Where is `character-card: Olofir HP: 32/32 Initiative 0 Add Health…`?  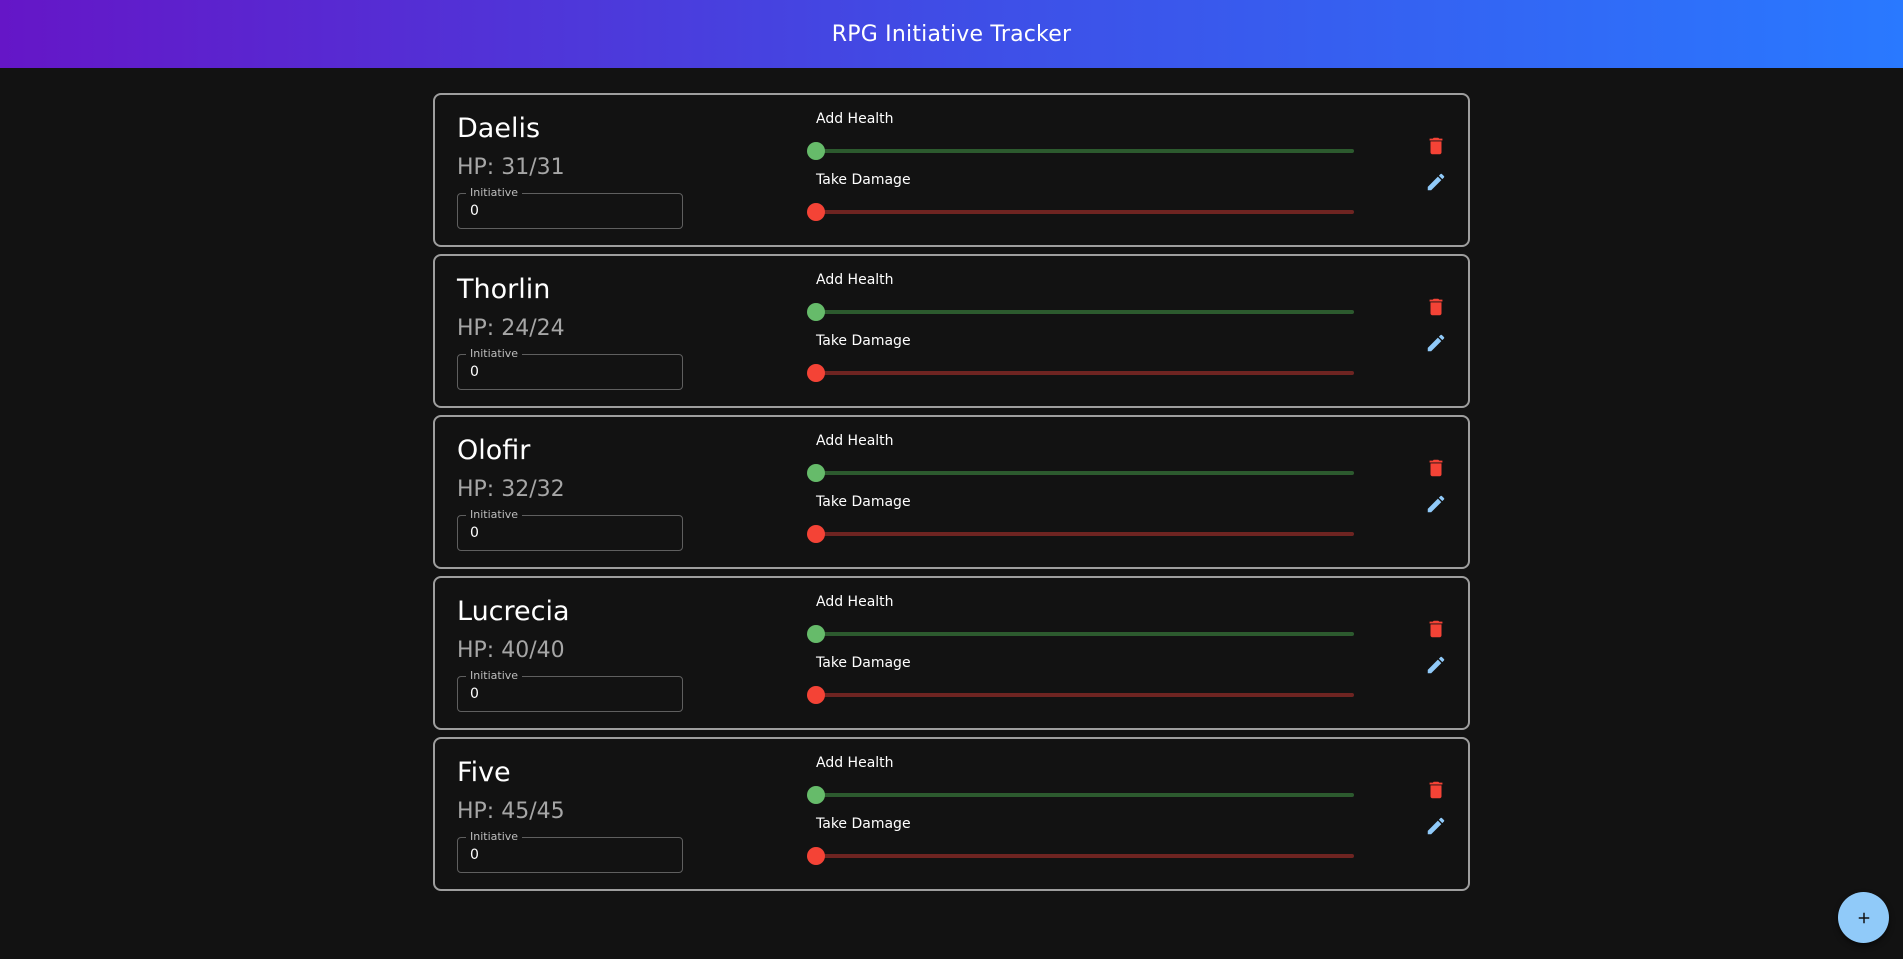
character-card: Olofir HP: 32/32 Initiative 0 Add Health… is located at coordinates (951, 492).